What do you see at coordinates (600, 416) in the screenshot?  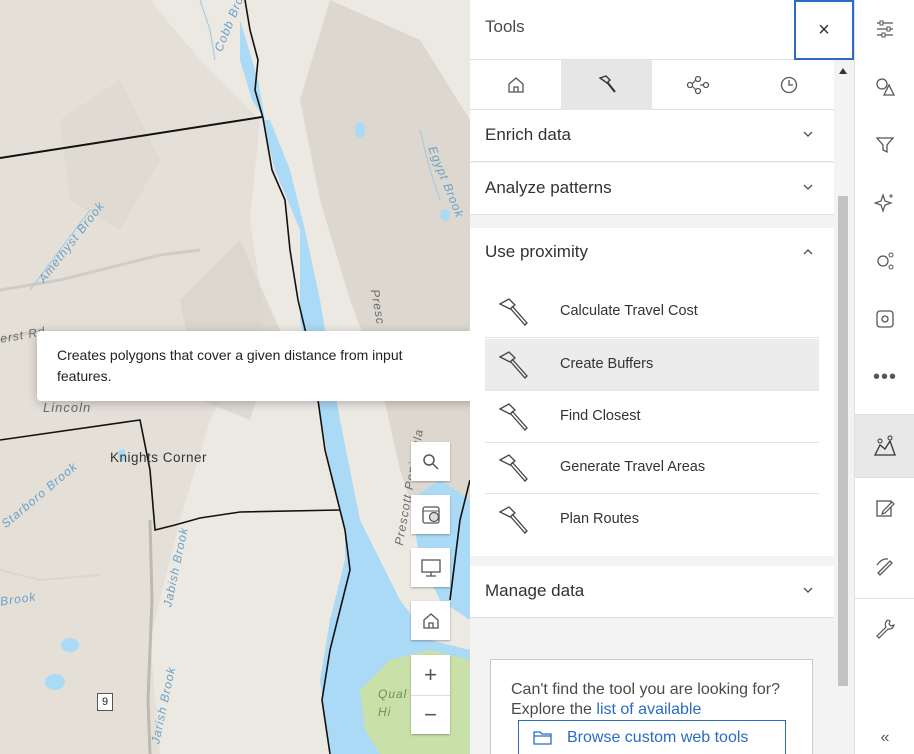 I see `tool-label: Find Closest` at bounding box center [600, 416].